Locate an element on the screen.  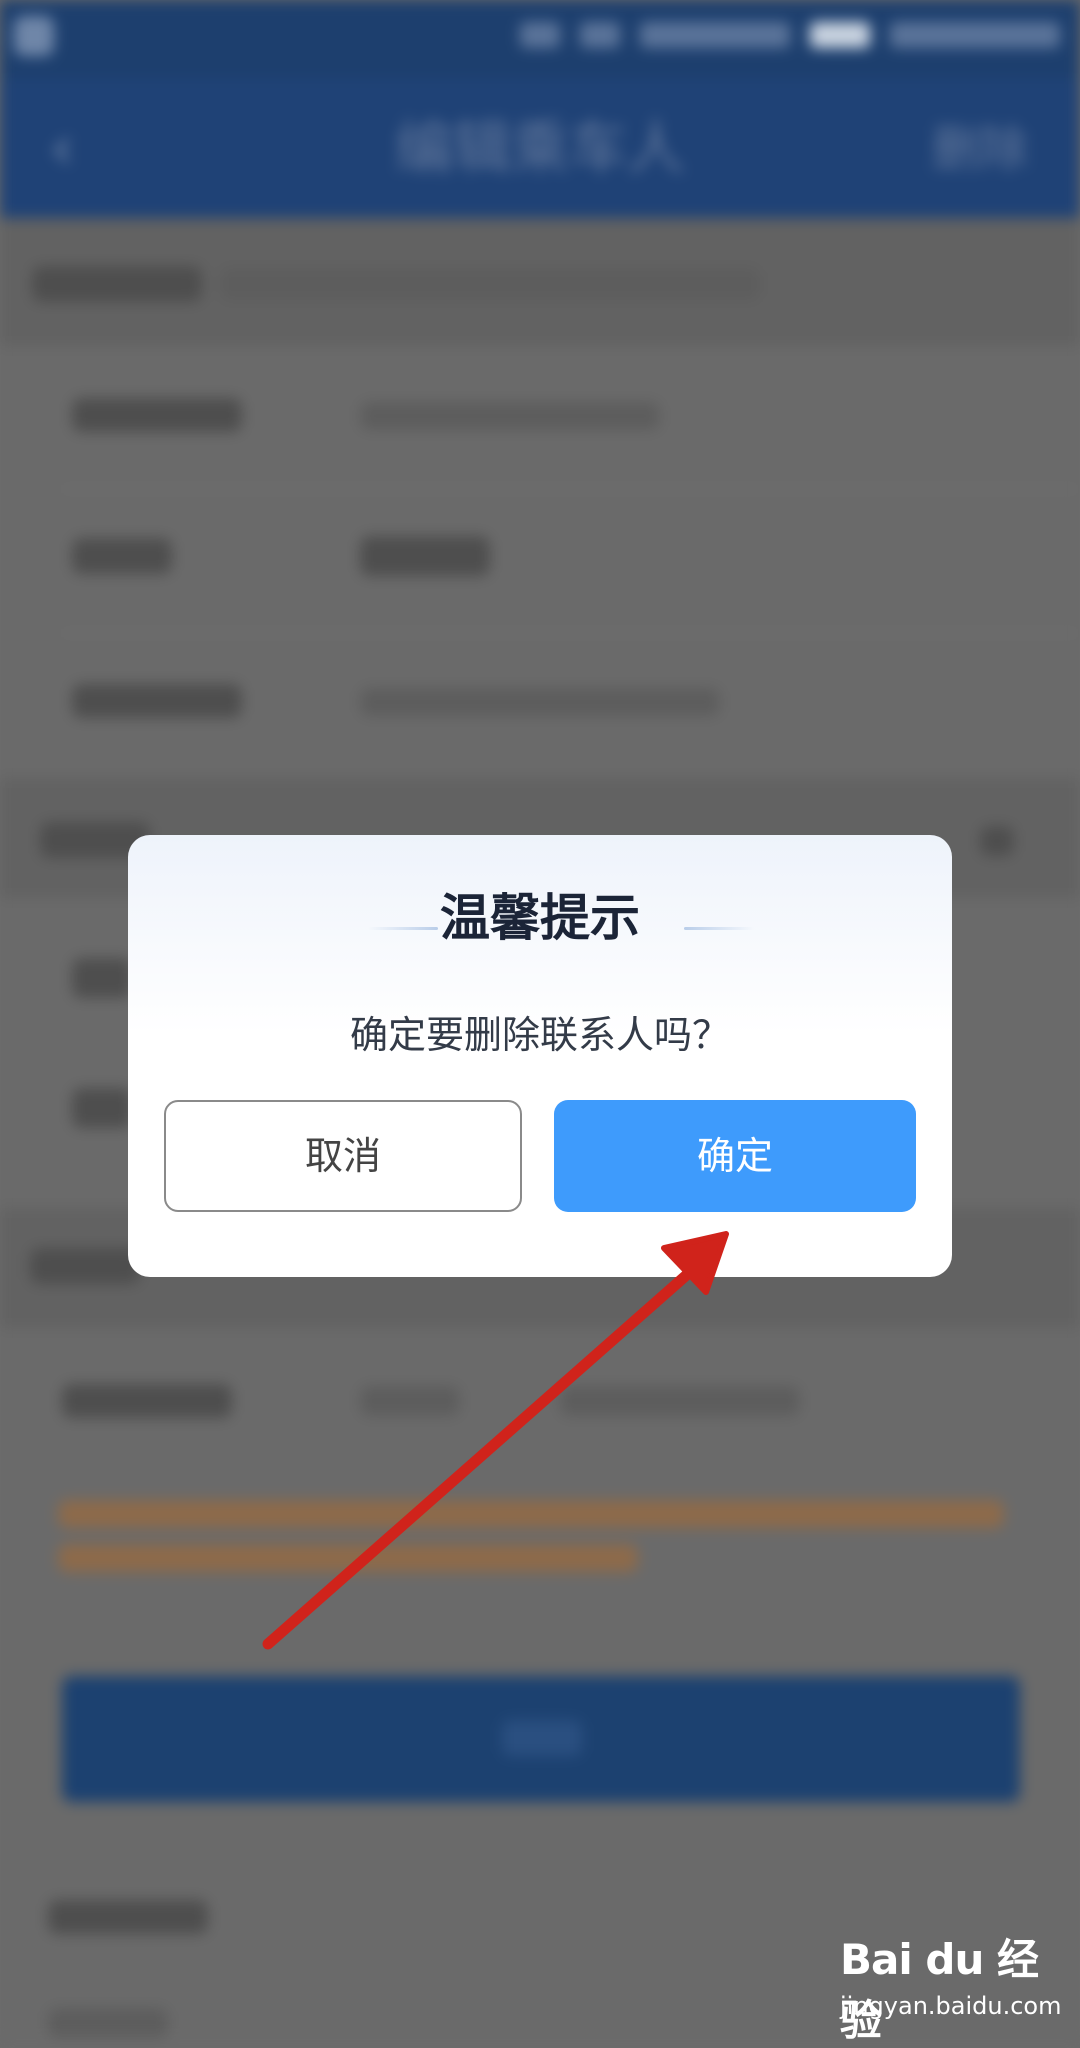
confirm-button: 确定 is located at coordinates (735, 1156).